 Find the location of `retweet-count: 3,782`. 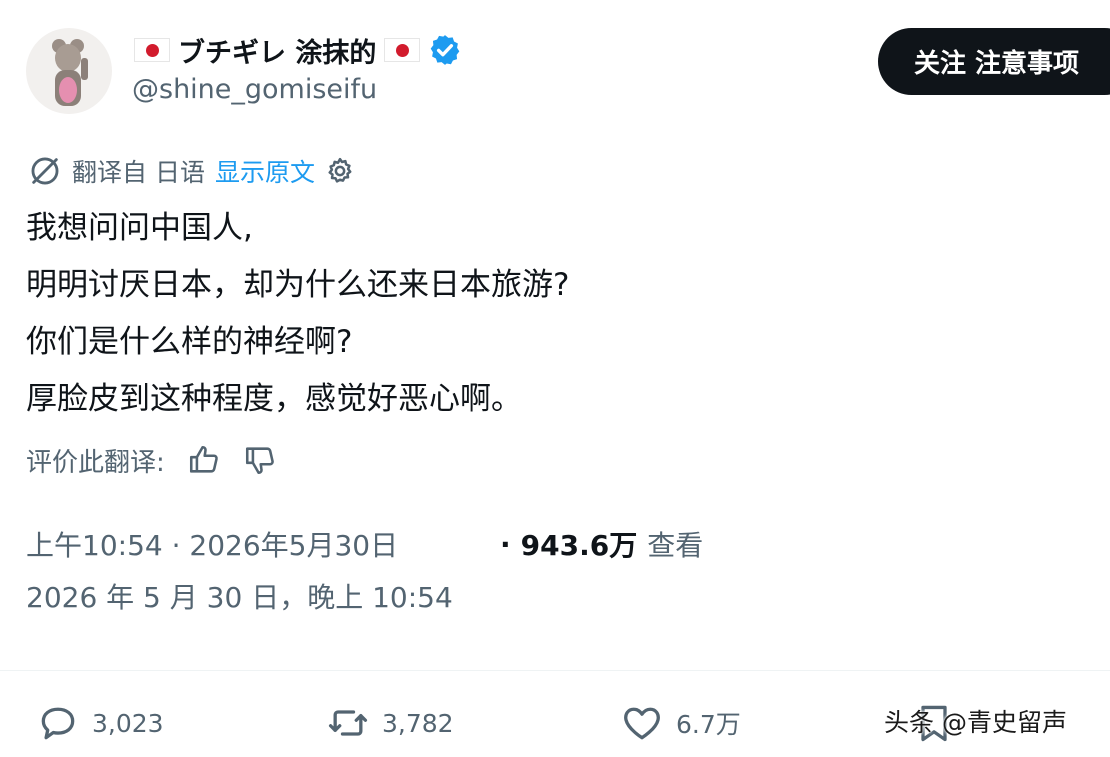

retweet-count: 3,782 is located at coordinates (418, 723).